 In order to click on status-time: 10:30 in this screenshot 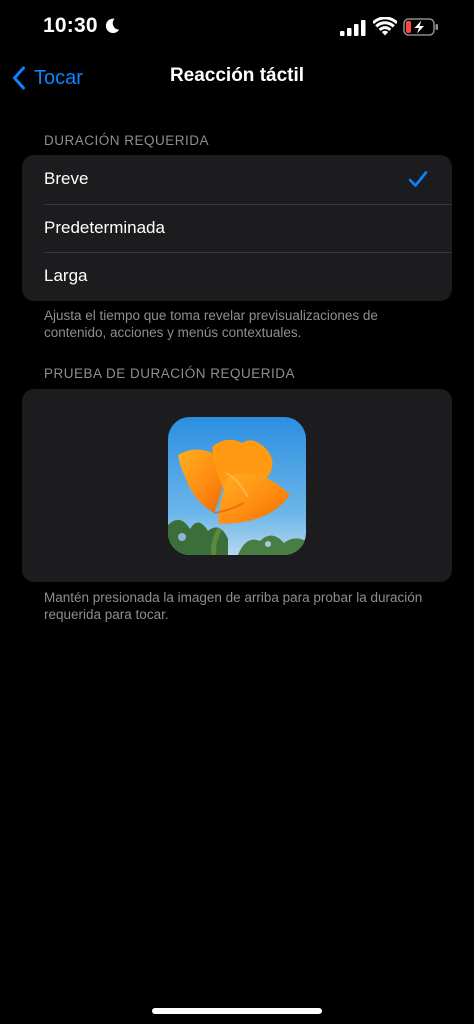, I will do `click(70, 25)`.